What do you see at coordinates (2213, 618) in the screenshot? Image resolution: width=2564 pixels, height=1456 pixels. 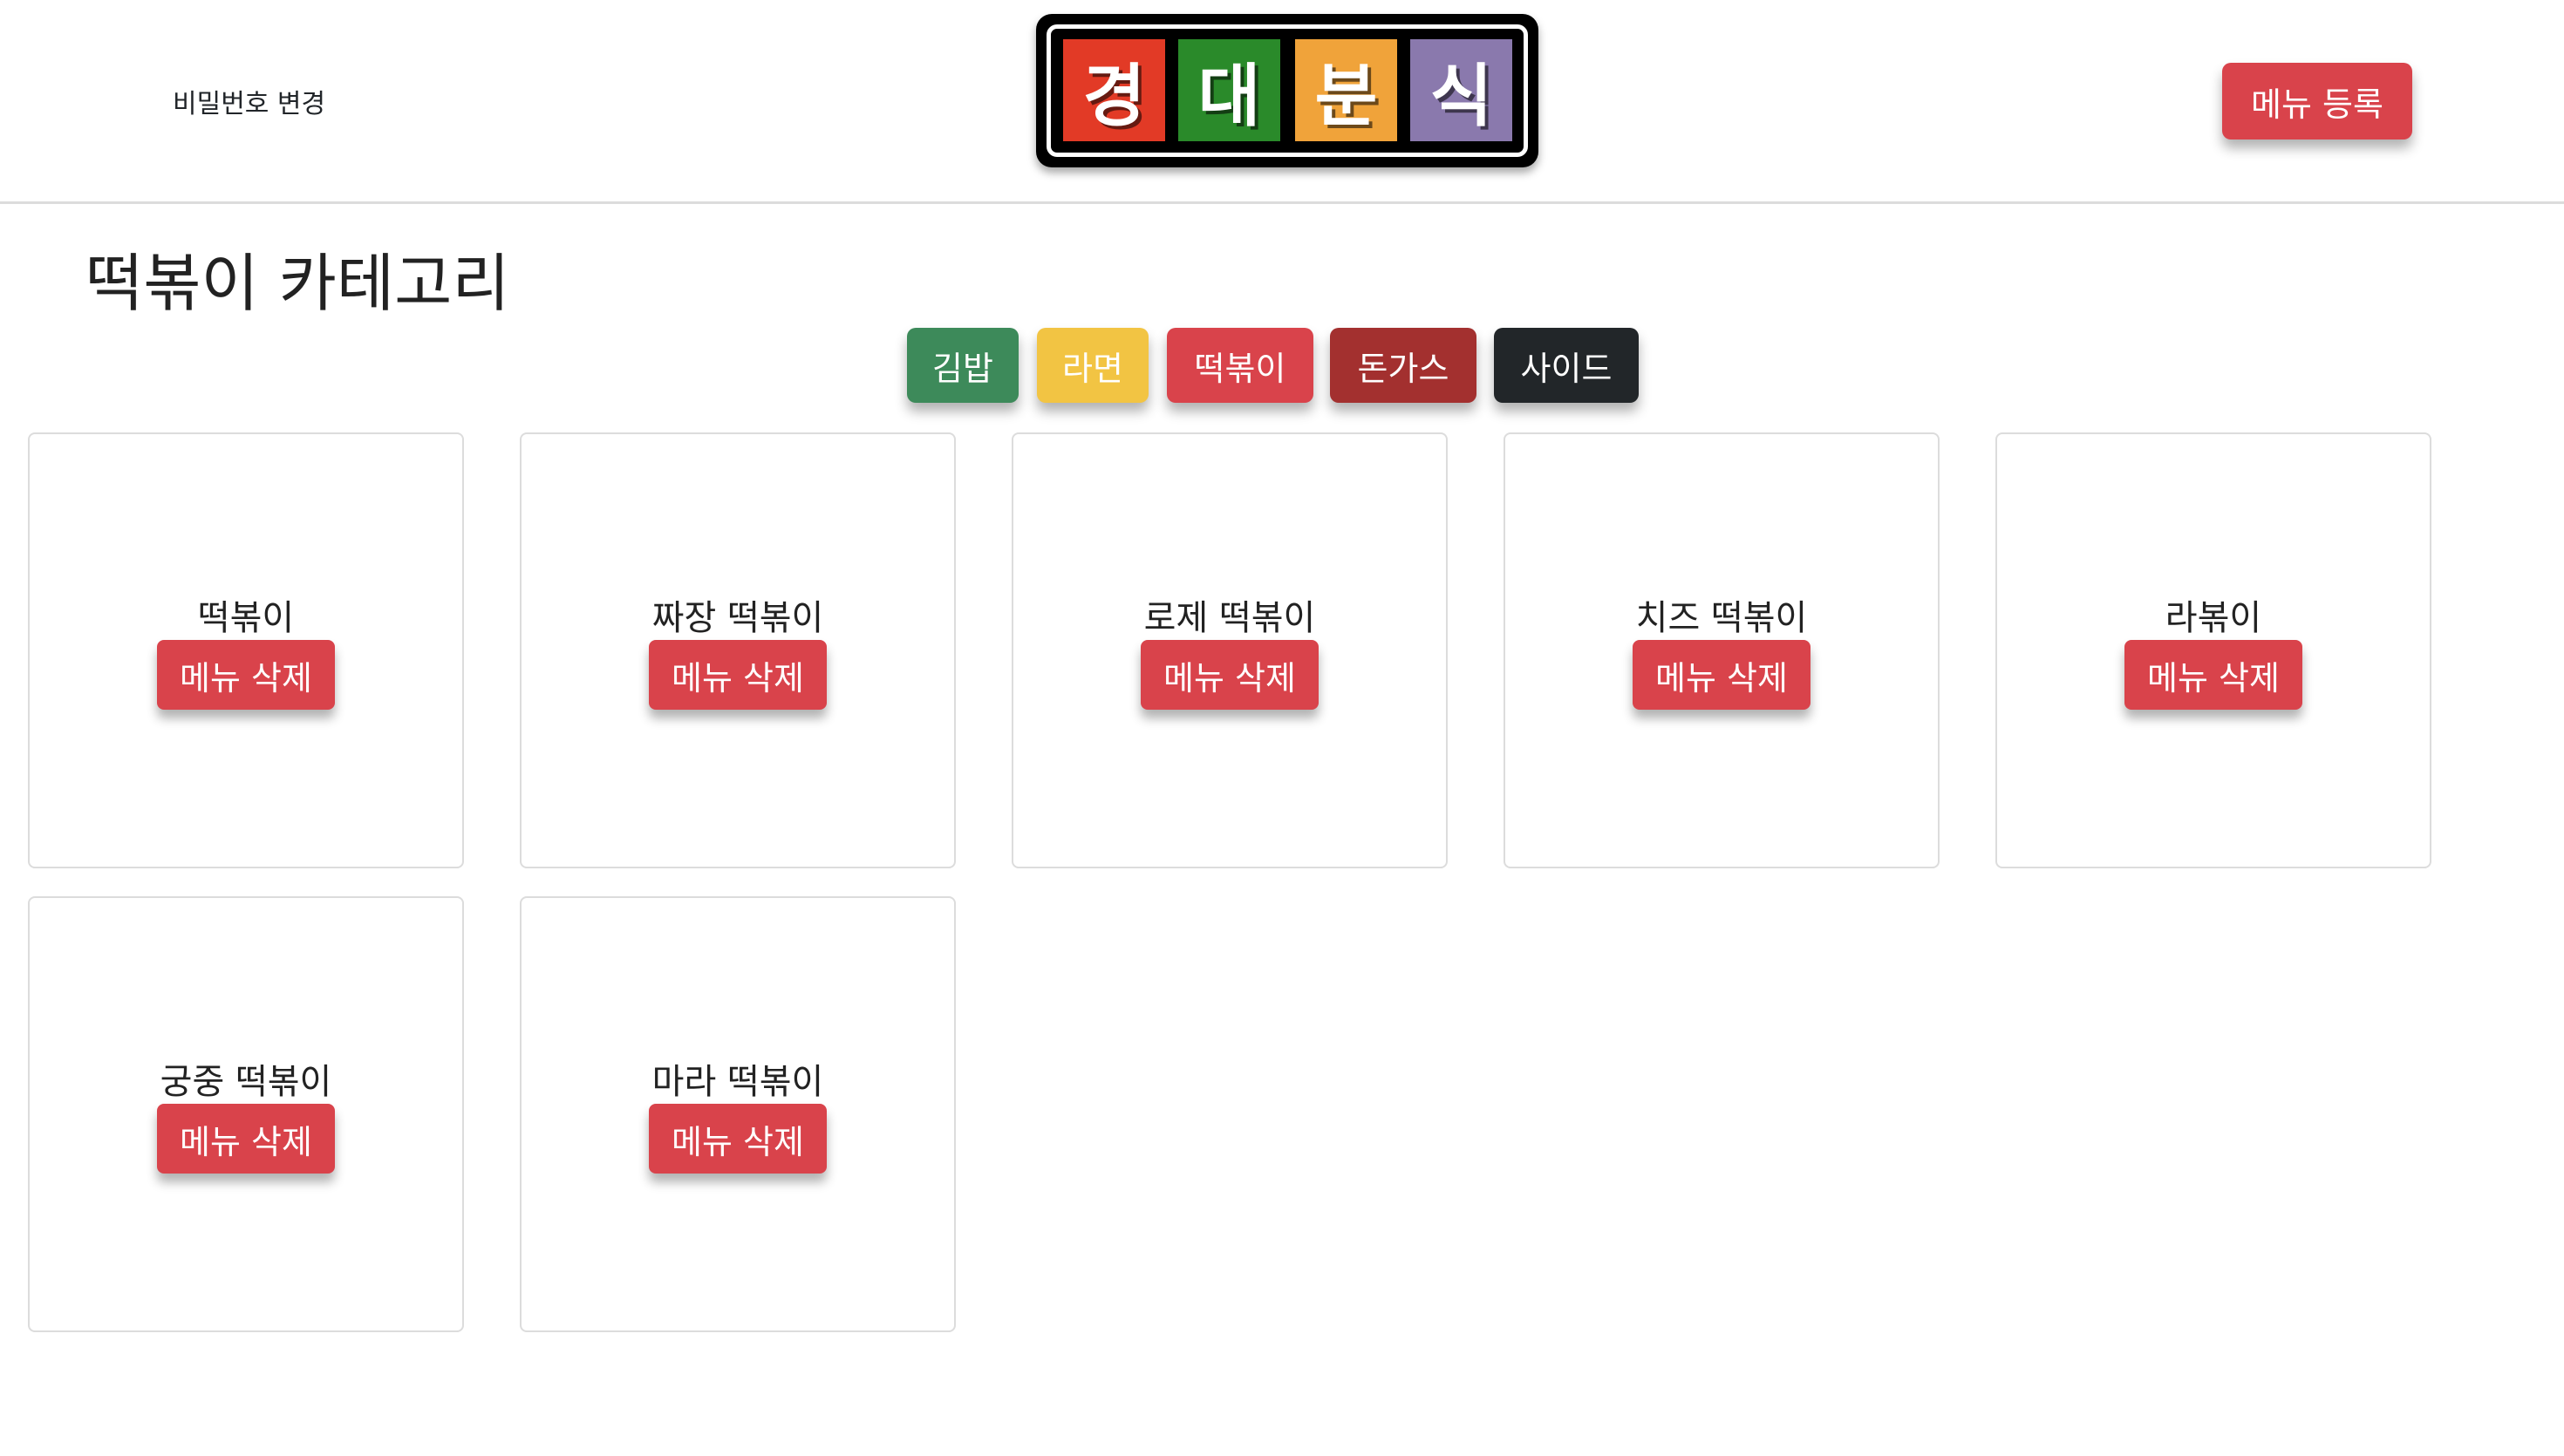 I see `menu-name: 라볶이` at bounding box center [2213, 618].